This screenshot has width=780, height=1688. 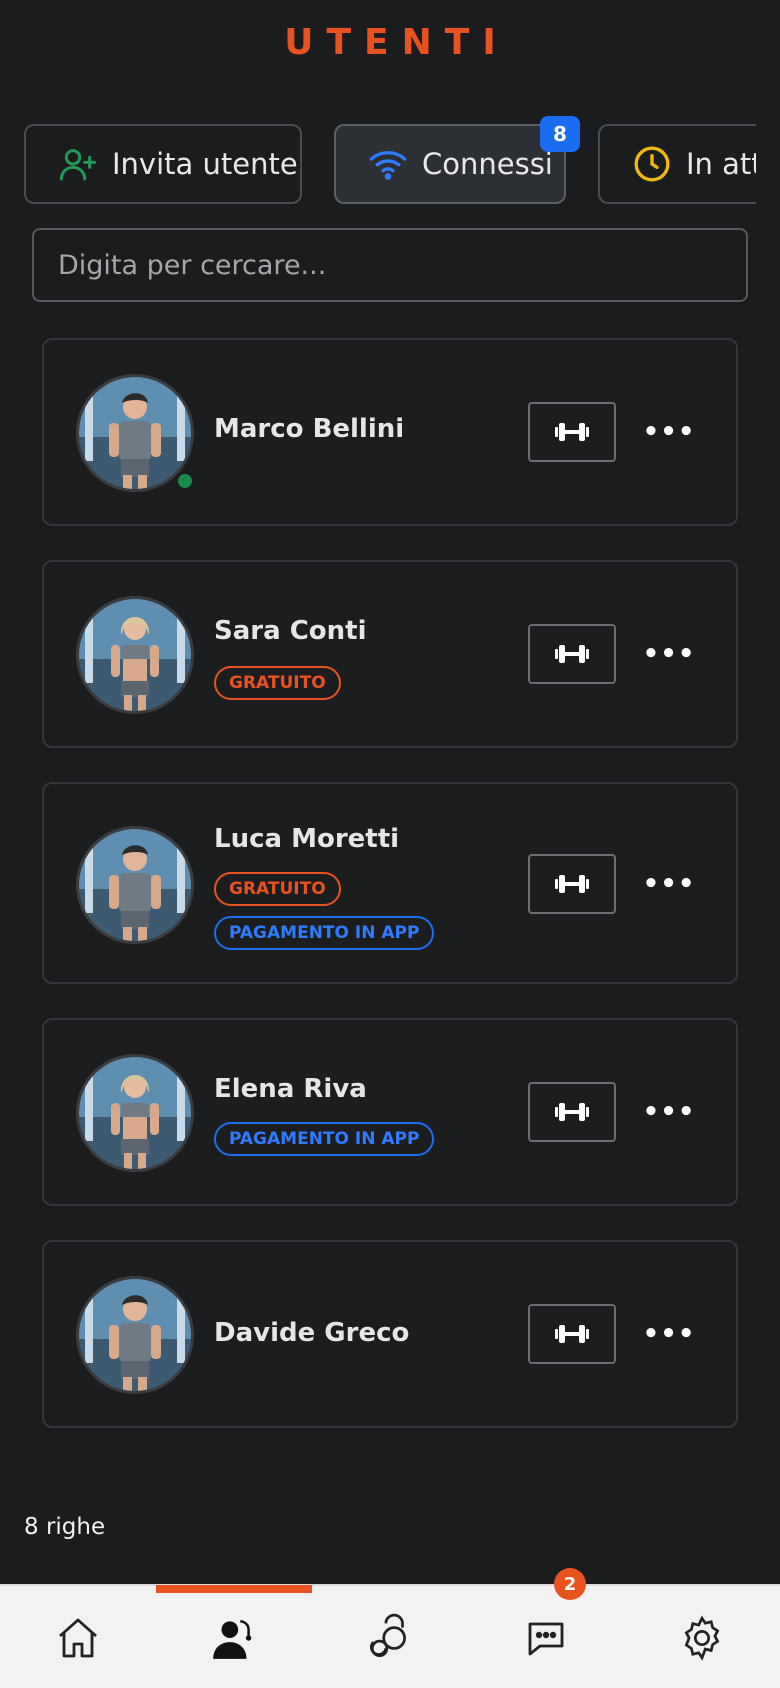 What do you see at coordinates (309, 429) in the screenshot?
I see `user-name: Marco Bellini` at bounding box center [309, 429].